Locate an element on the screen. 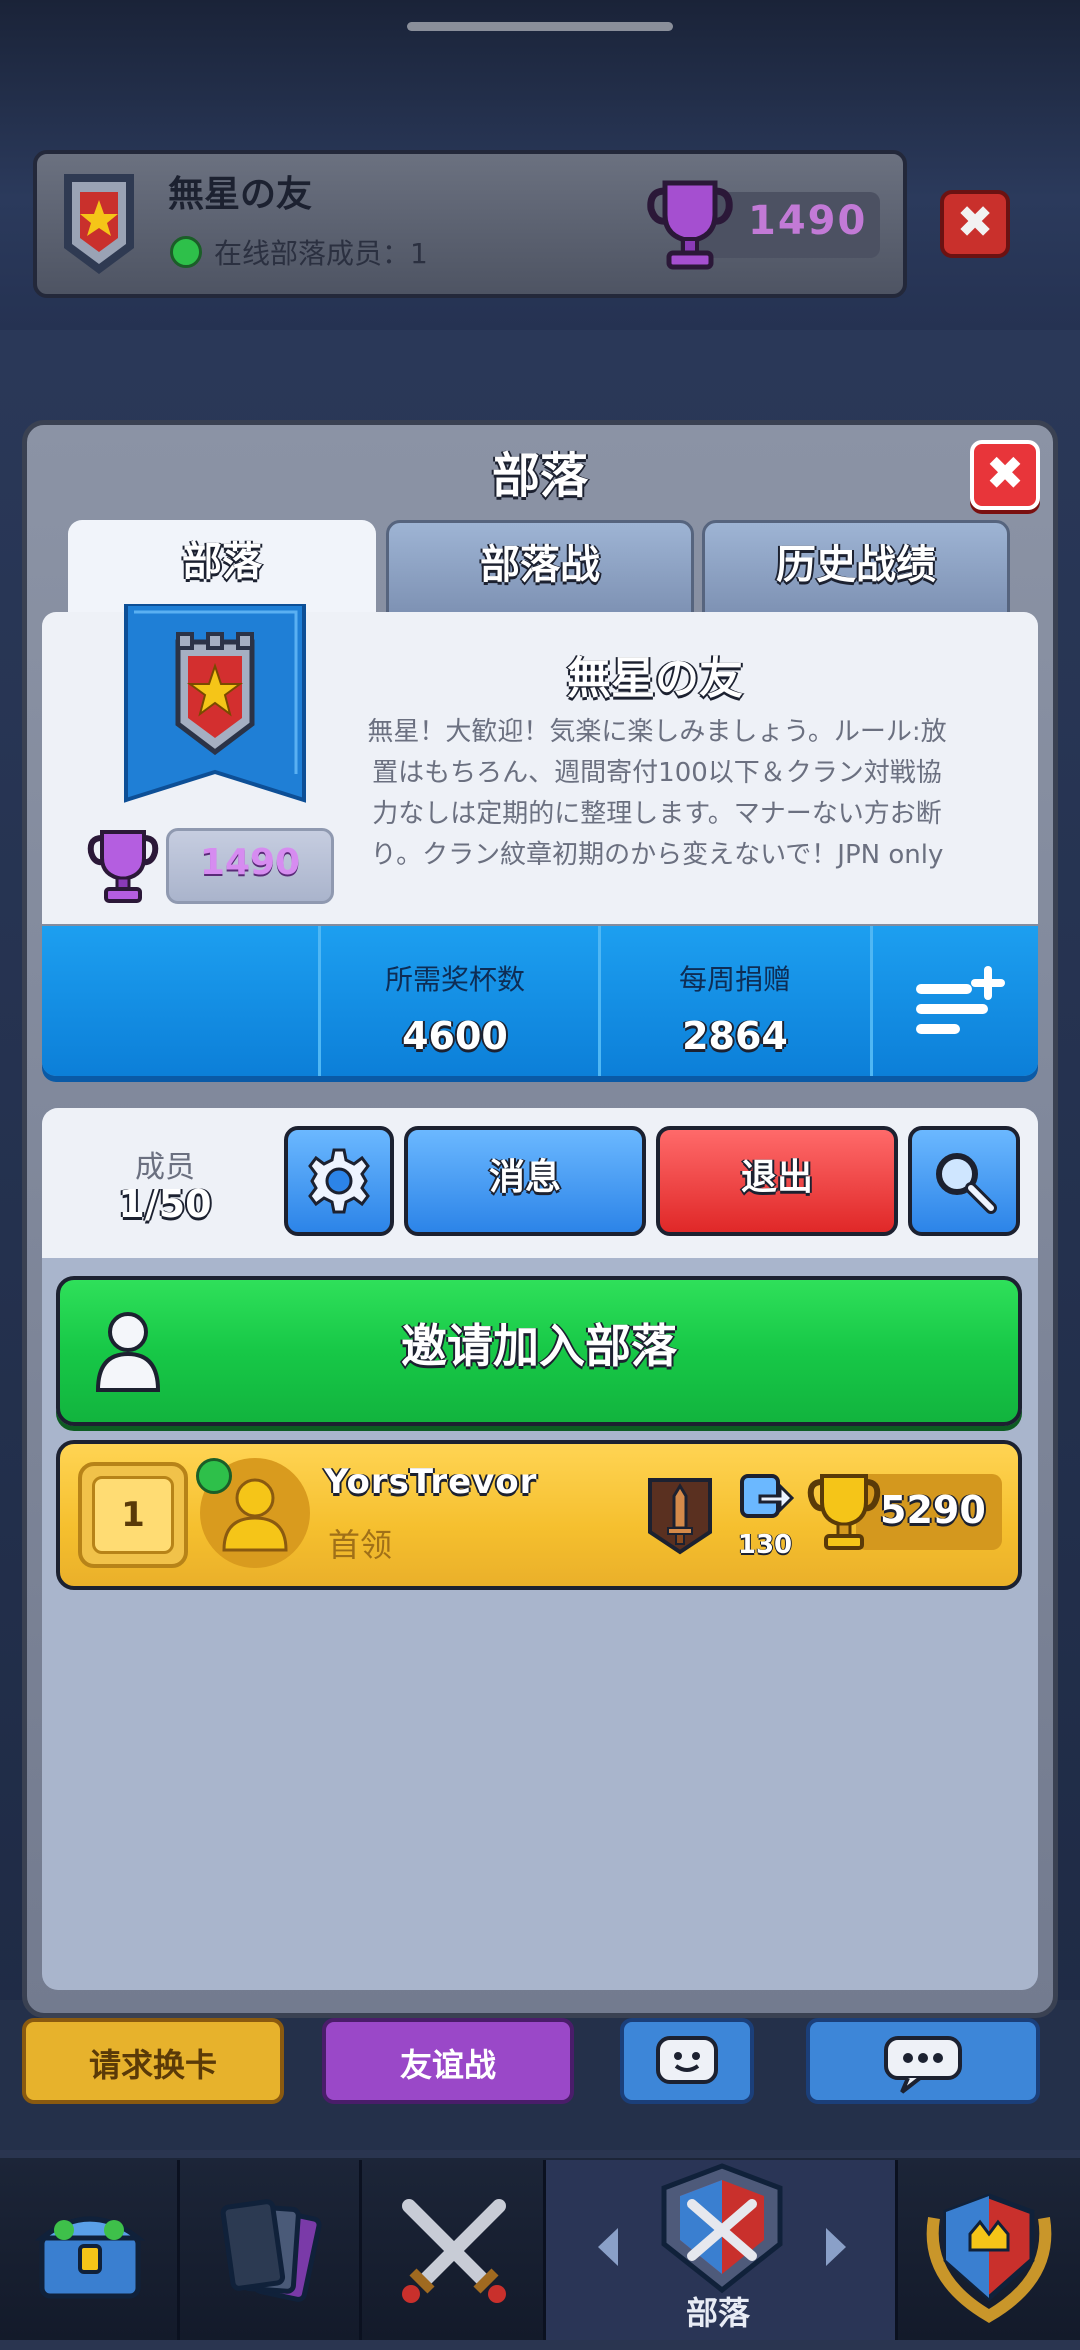 This screenshot has width=1080, height=2350. emote-button is located at coordinates (687, 2061).